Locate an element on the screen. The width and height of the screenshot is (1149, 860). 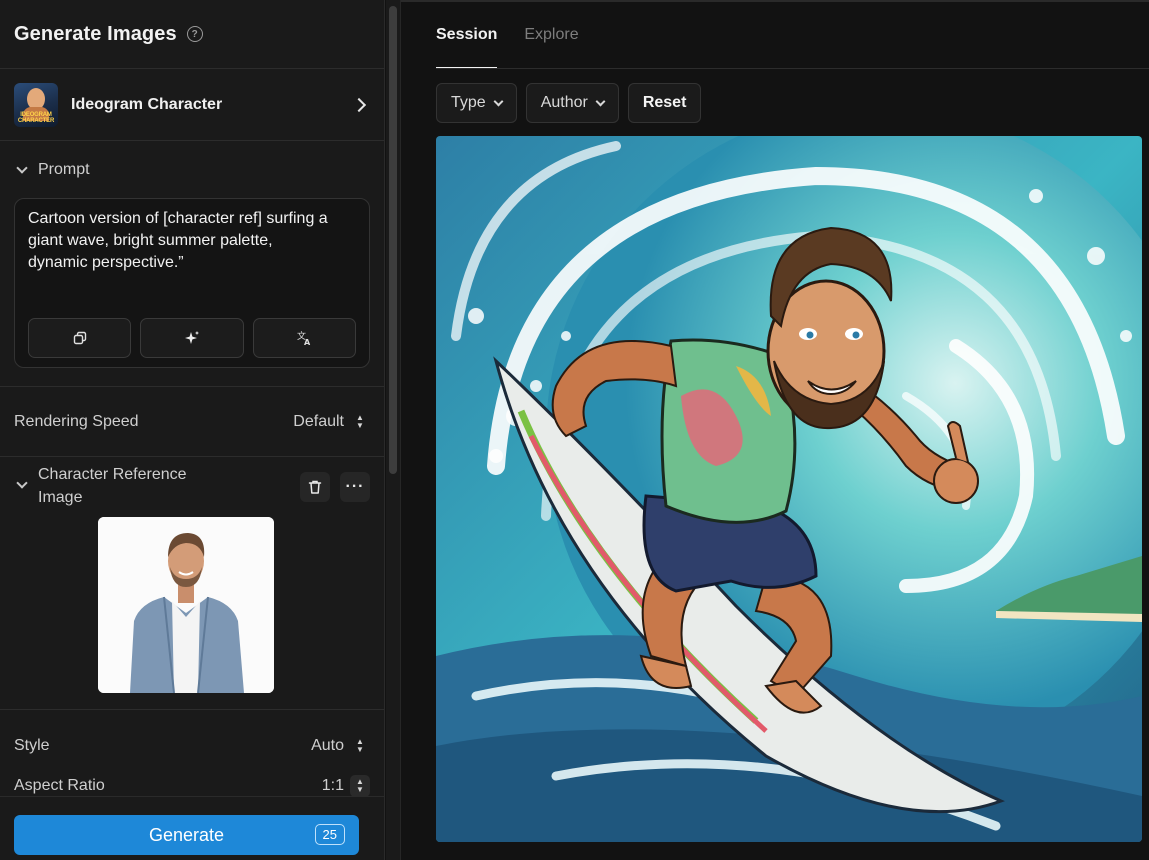
character-reference-label: Character Reference Image is located at coordinates (112, 486).